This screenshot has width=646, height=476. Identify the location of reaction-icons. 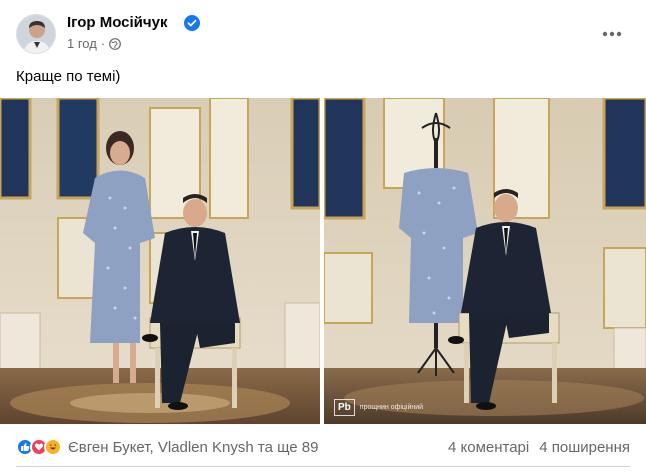
(39, 447).